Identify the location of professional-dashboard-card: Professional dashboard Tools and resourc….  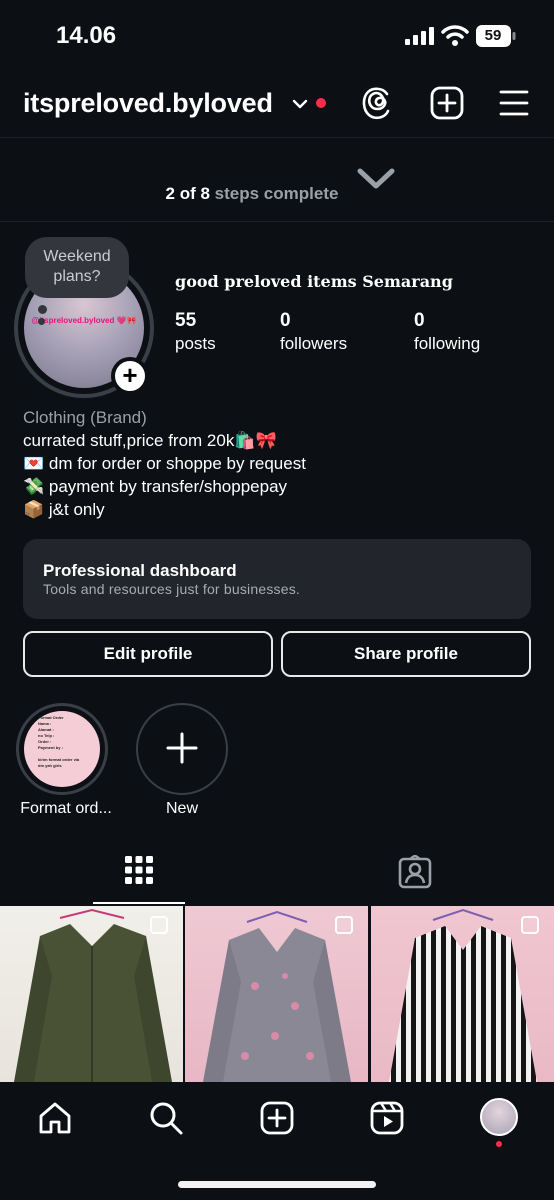
(277, 579).